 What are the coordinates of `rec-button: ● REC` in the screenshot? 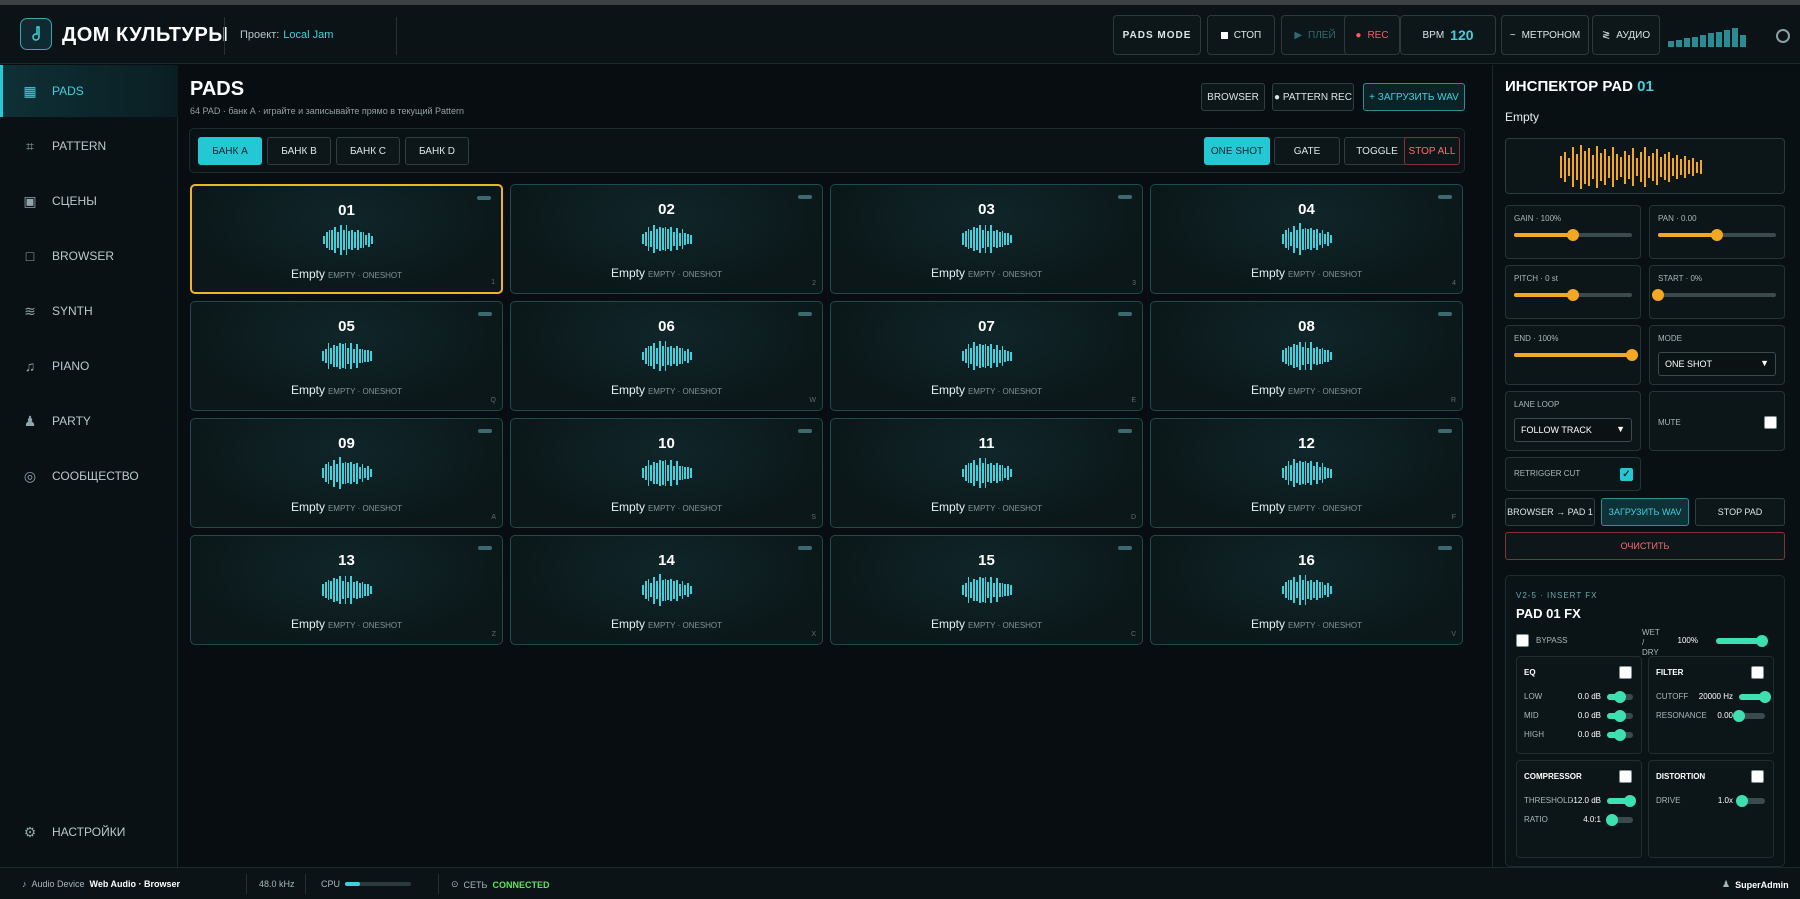 It's located at (1372, 35).